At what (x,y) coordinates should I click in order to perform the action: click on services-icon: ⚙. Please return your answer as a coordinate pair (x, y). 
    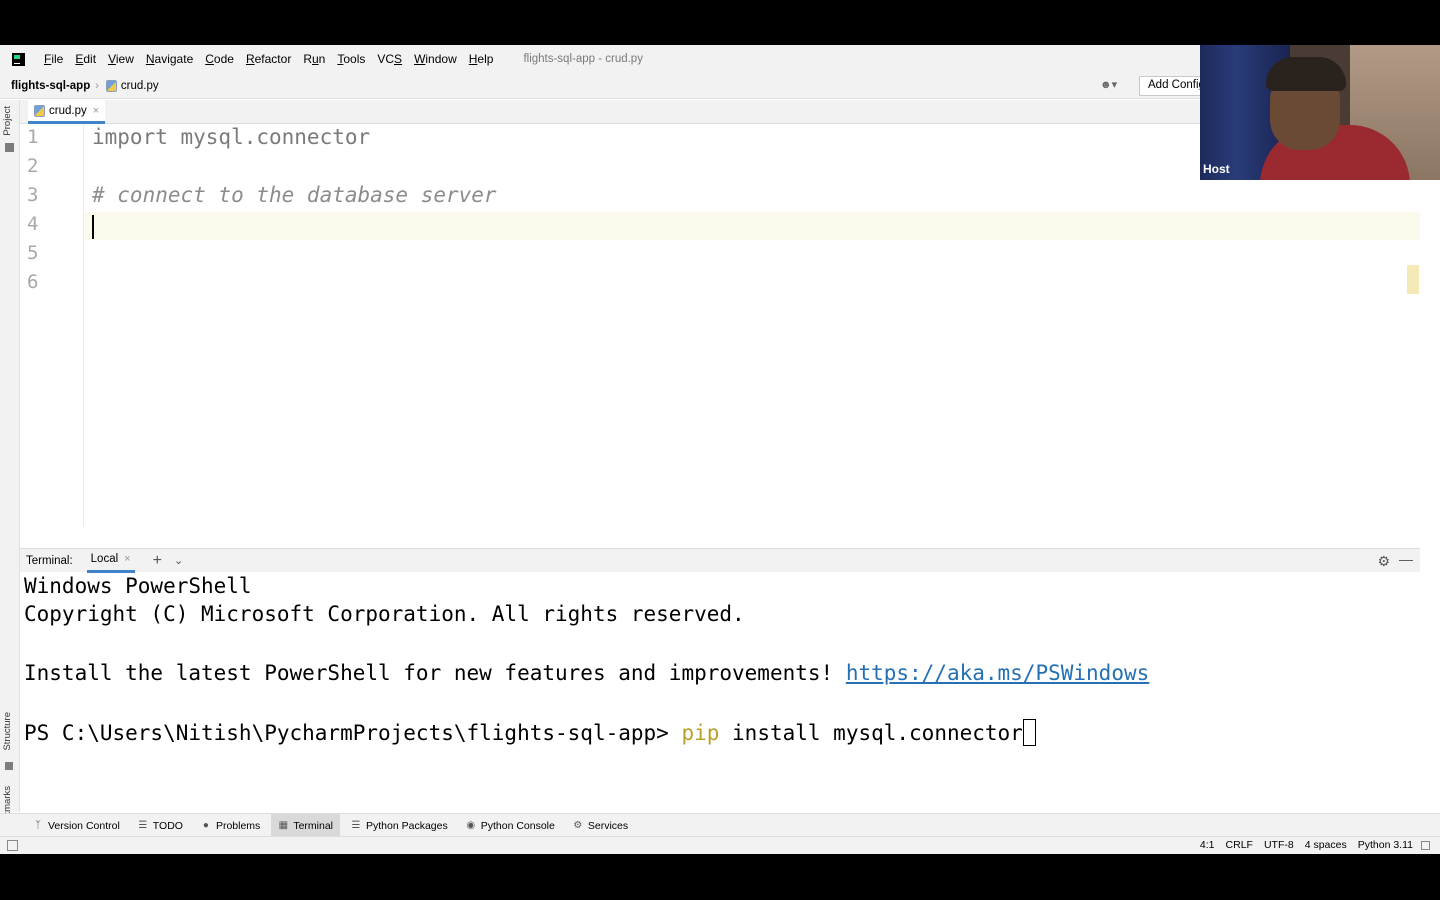
    Looking at the image, I should click on (578, 825).